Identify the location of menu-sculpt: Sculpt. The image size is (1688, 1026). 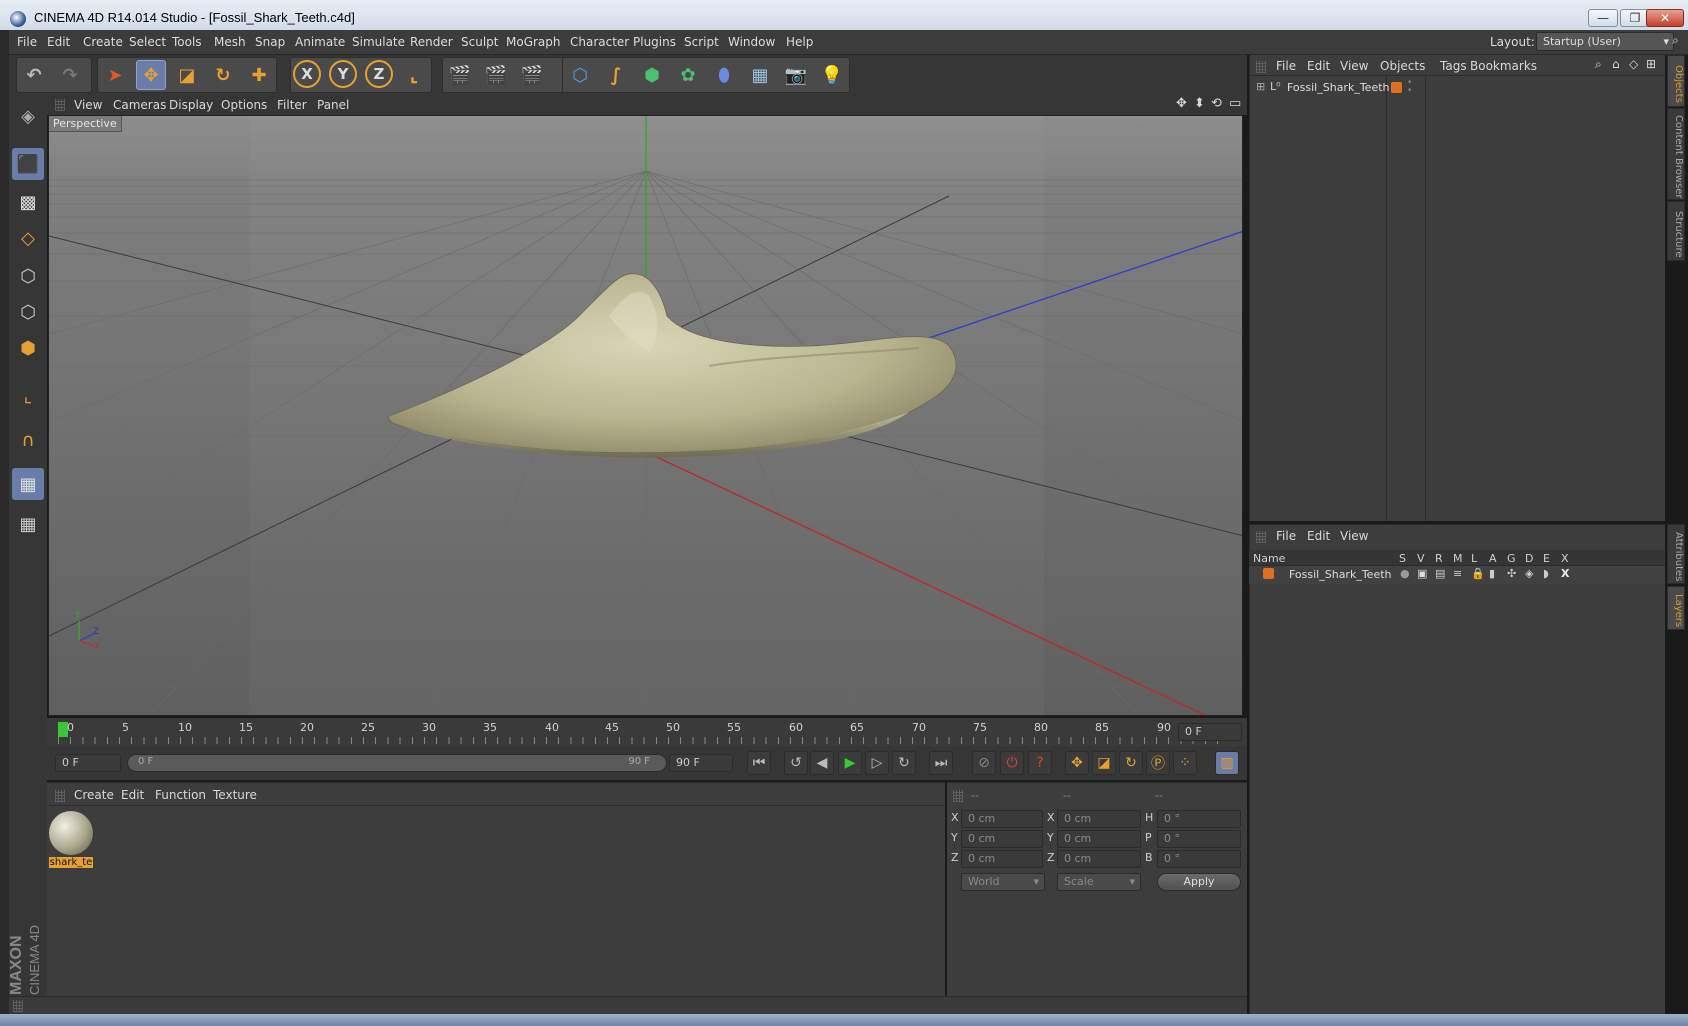
(479, 42).